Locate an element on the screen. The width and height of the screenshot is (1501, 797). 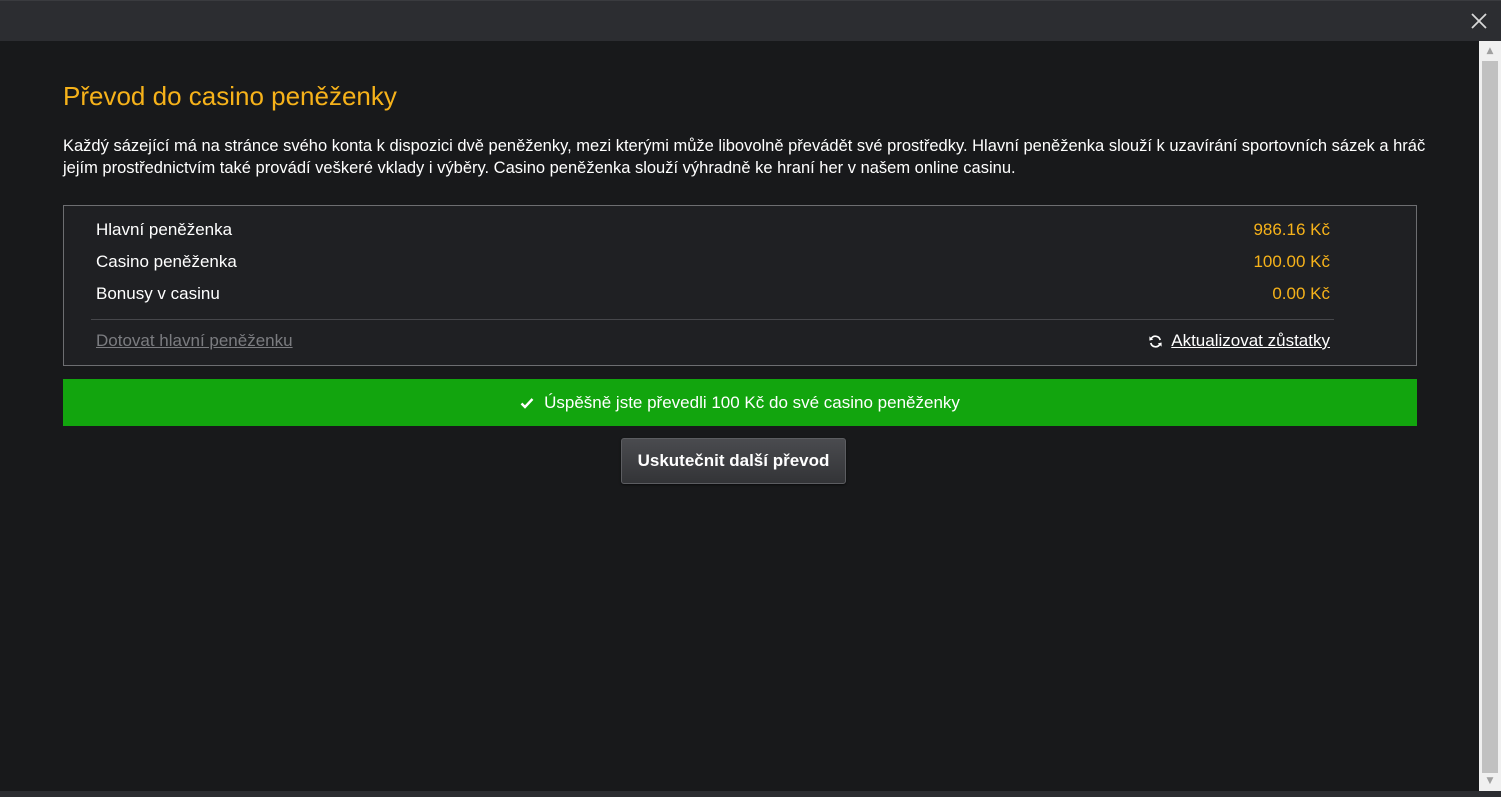
close-button is located at coordinates (1479, 21).